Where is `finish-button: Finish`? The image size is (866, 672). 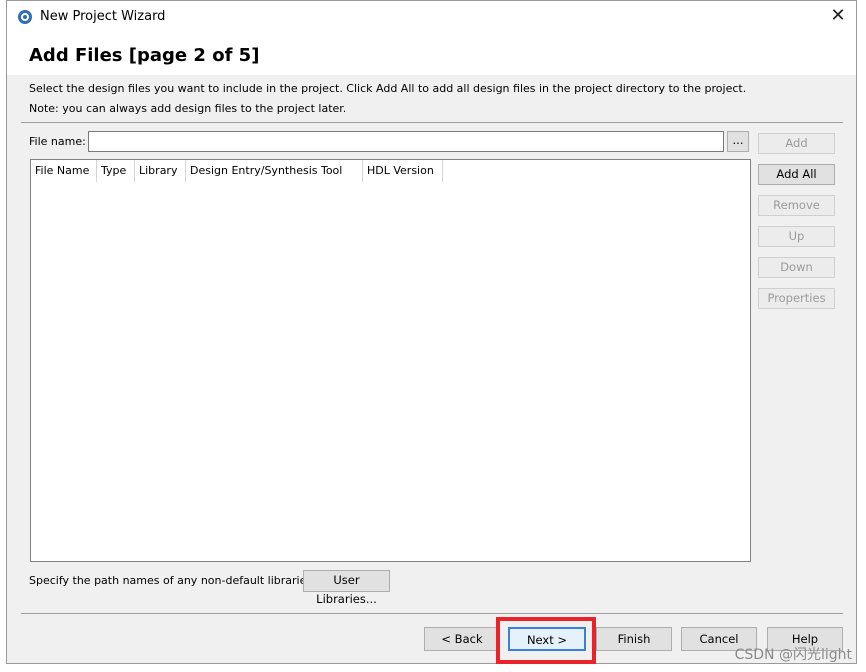
finish-button: Finish is located at coordinates (634, 639).